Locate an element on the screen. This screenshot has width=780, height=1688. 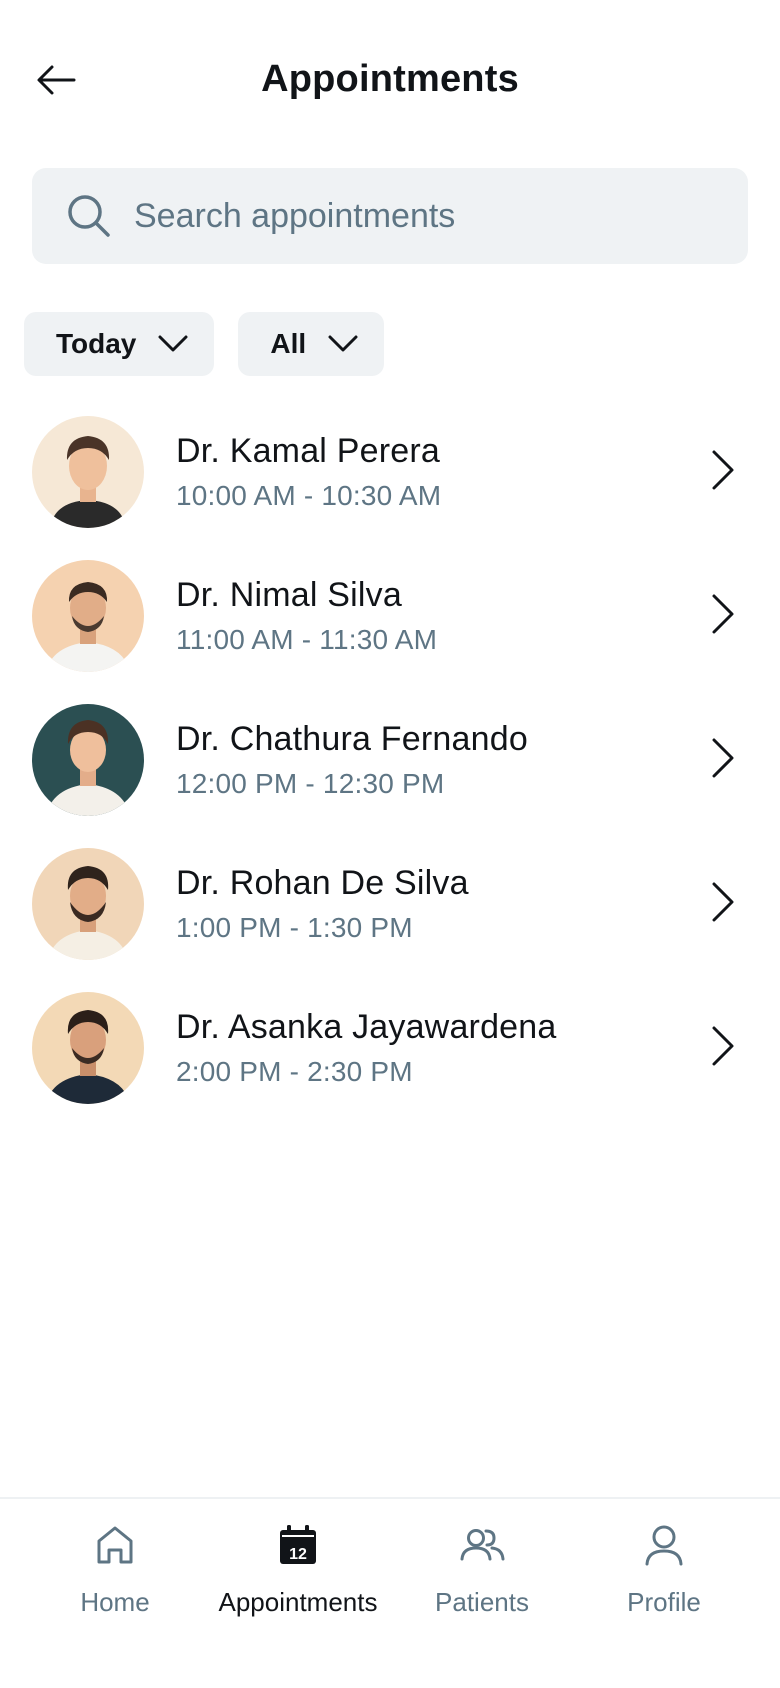
date-filter-label: Today is located at coordinates (96, 343).